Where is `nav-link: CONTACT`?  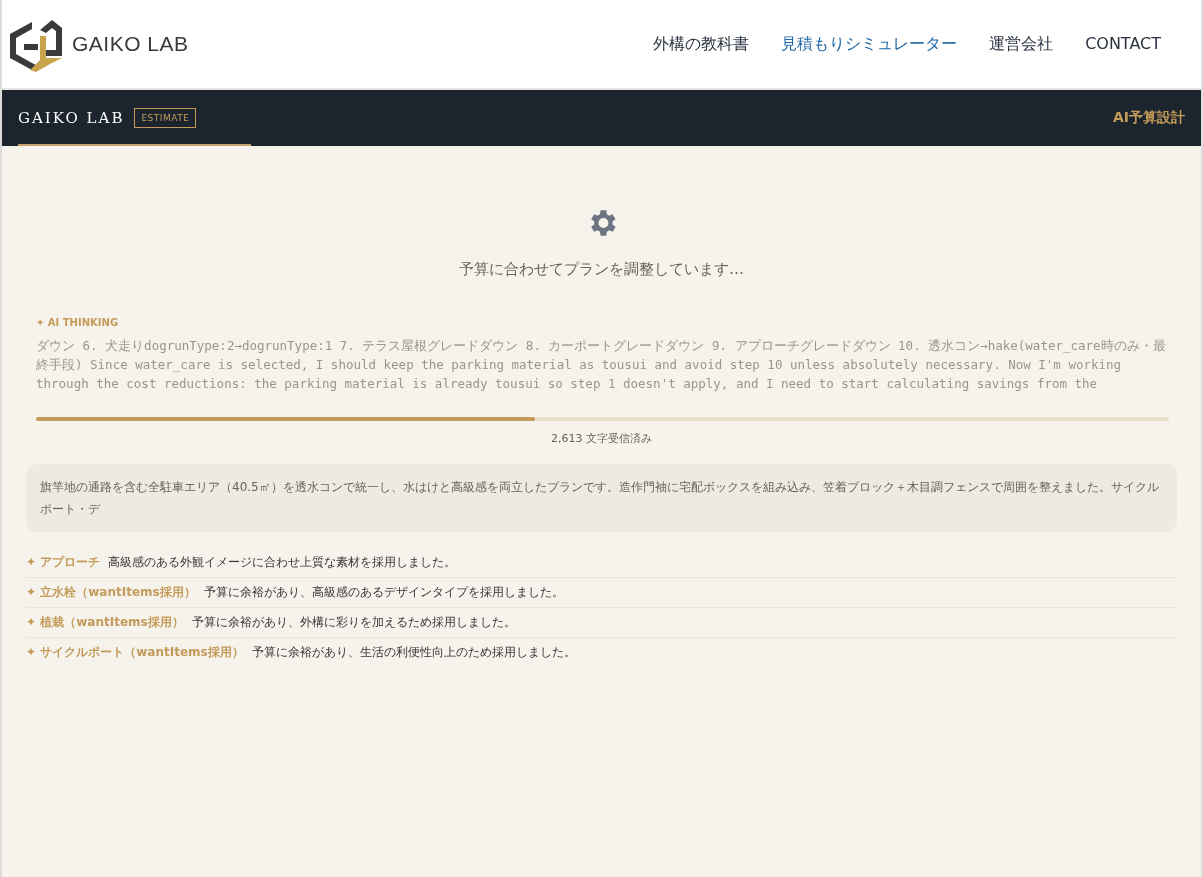 nav-link: CONTACT is located at coordinates (1123, 44).